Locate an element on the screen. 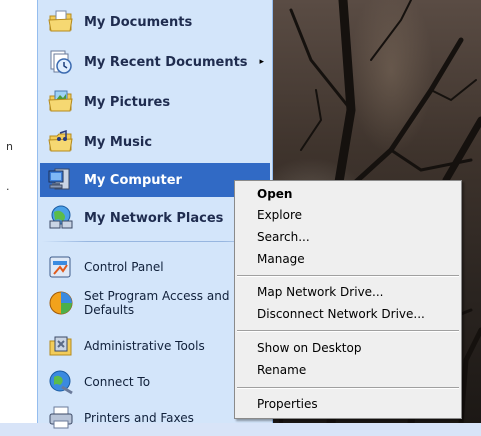 The height and width of the screenshot is (436, 481). truncated-text: n is located at coordinates (9, 146).